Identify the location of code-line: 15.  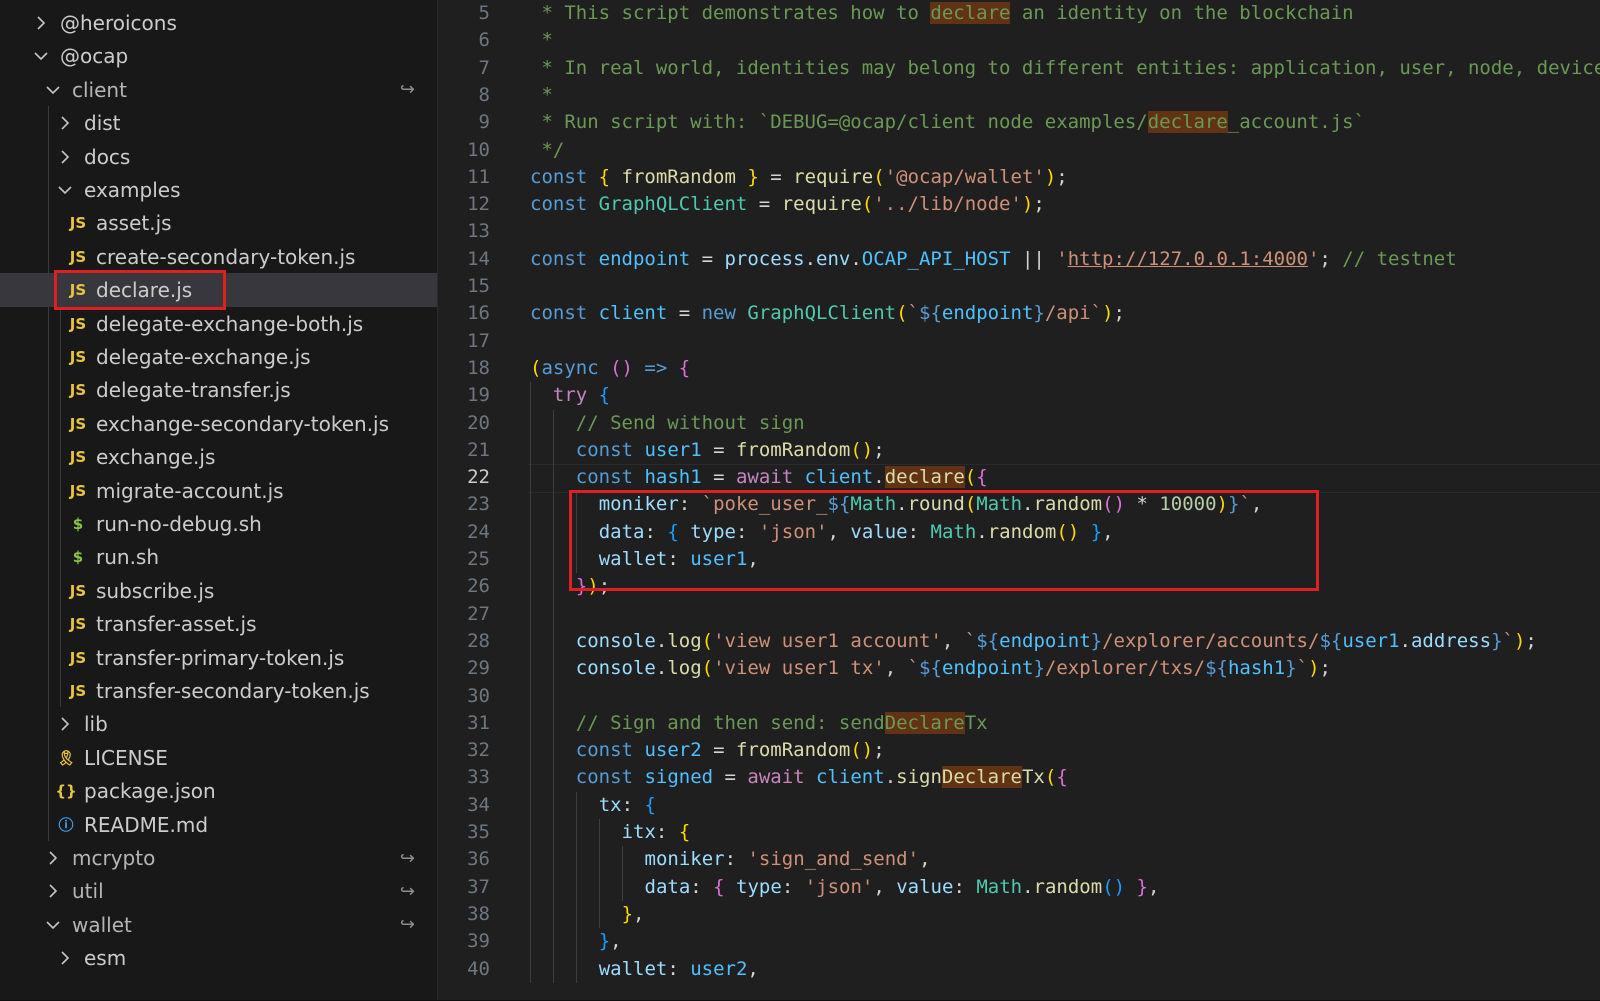
(1019, 286).